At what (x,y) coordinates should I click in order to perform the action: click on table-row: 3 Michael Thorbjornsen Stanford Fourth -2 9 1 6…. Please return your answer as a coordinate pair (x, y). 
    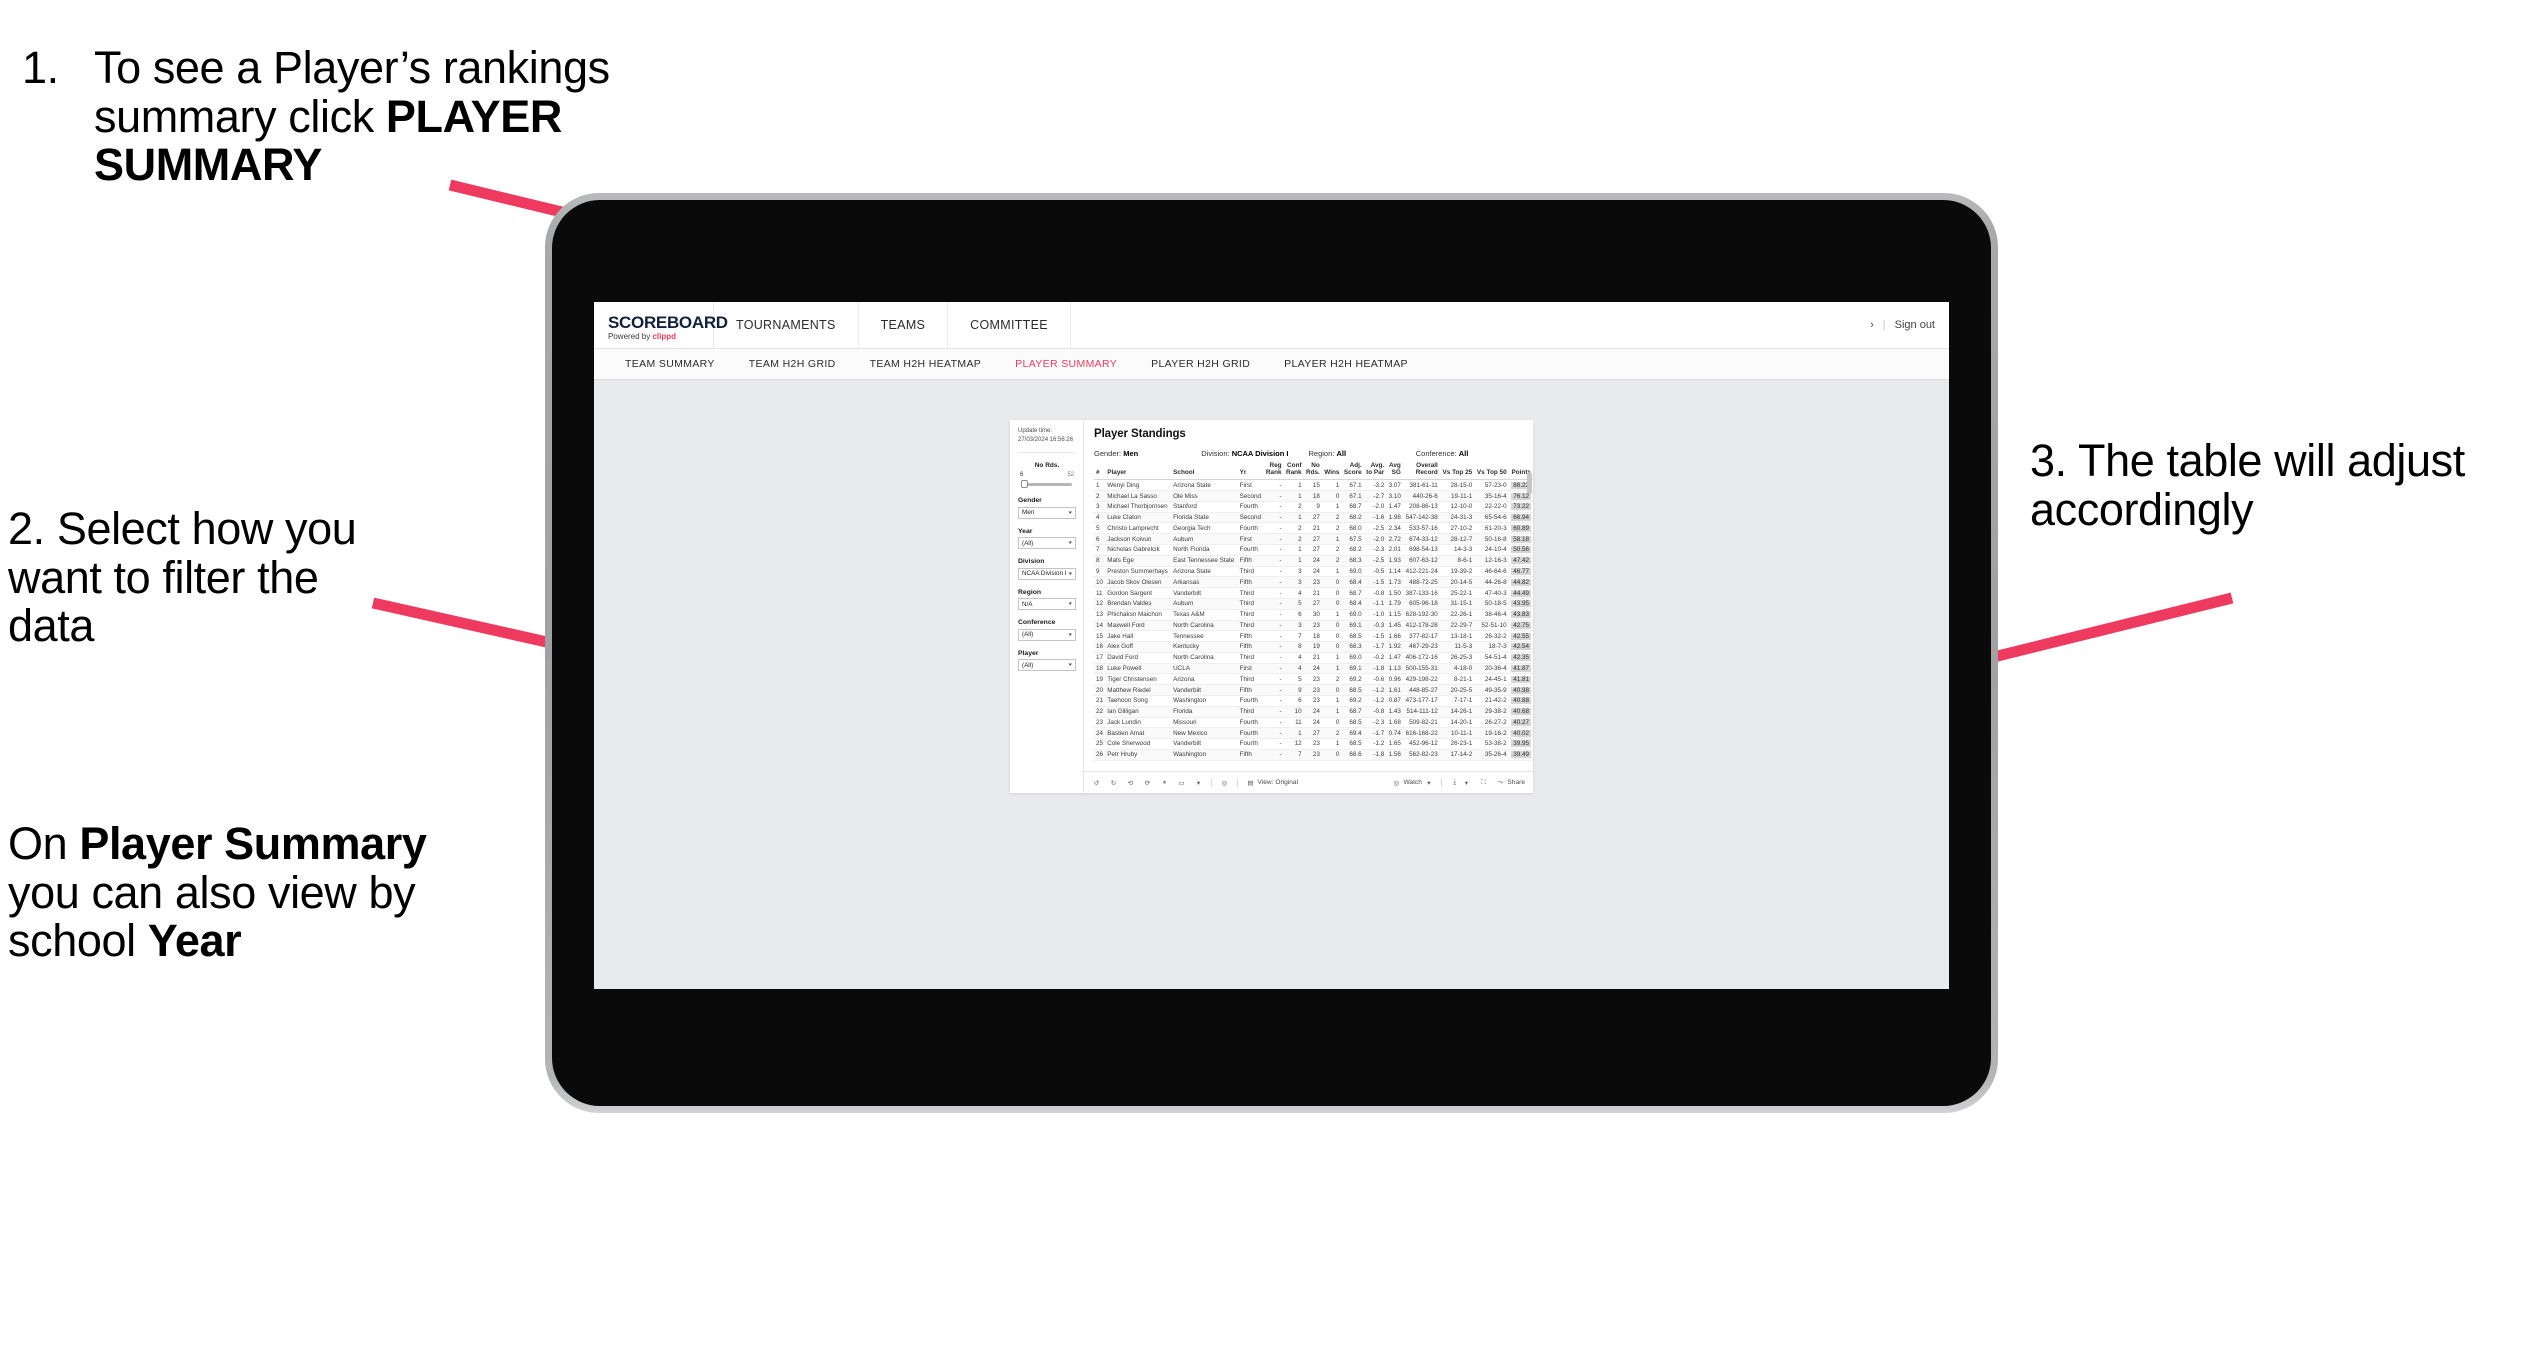
    Looking at the image, I should click on (1313, 507).